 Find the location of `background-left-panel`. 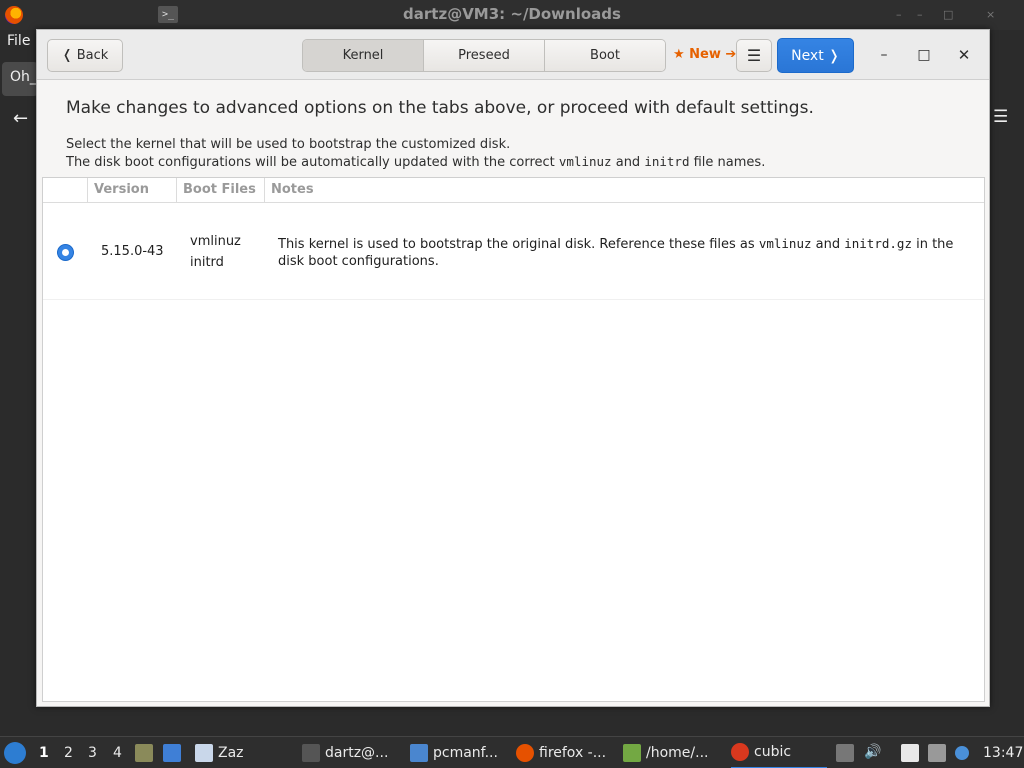

background-left-panel is located at coordinates (19, 383).